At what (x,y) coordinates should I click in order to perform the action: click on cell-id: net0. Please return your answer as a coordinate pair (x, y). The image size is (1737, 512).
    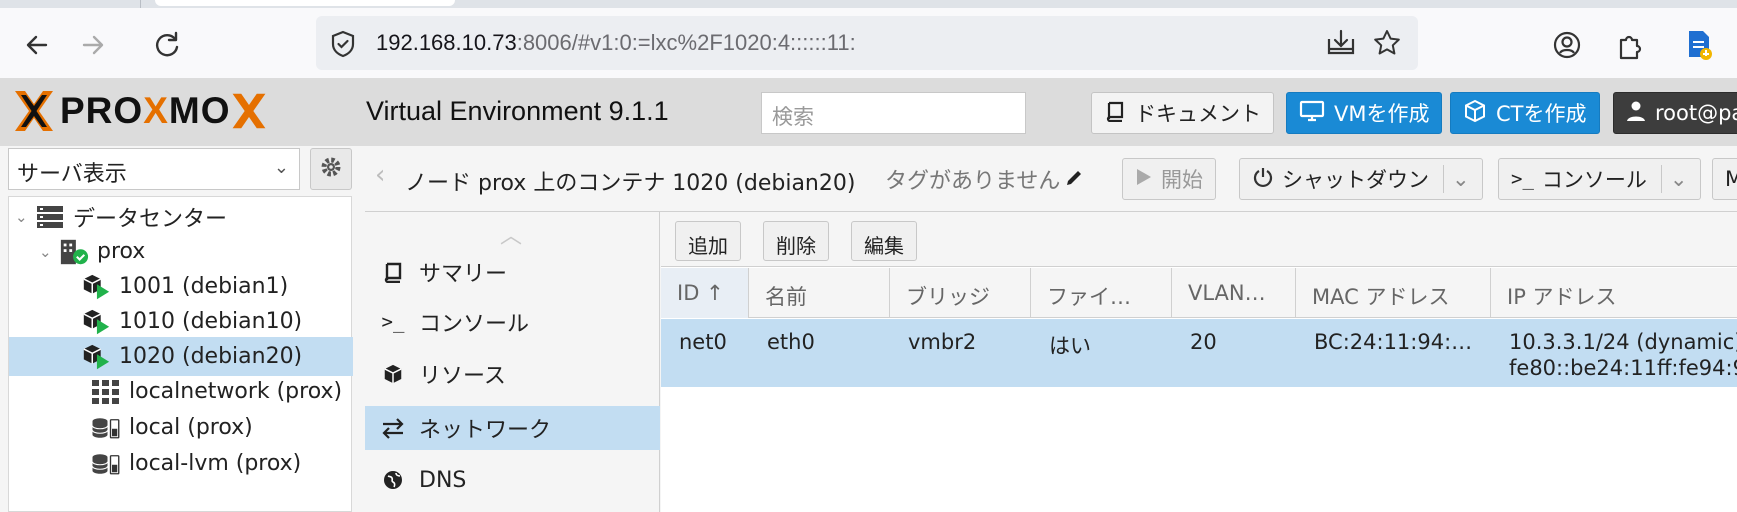
    Looking at the image, I should click on (703, 342).